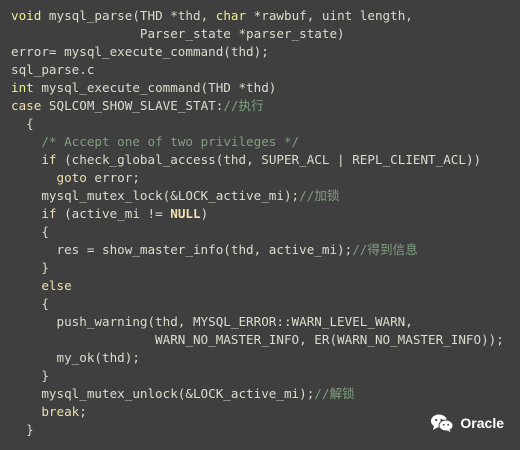  I want to click on code-token-kw: else, so click(56, 285).